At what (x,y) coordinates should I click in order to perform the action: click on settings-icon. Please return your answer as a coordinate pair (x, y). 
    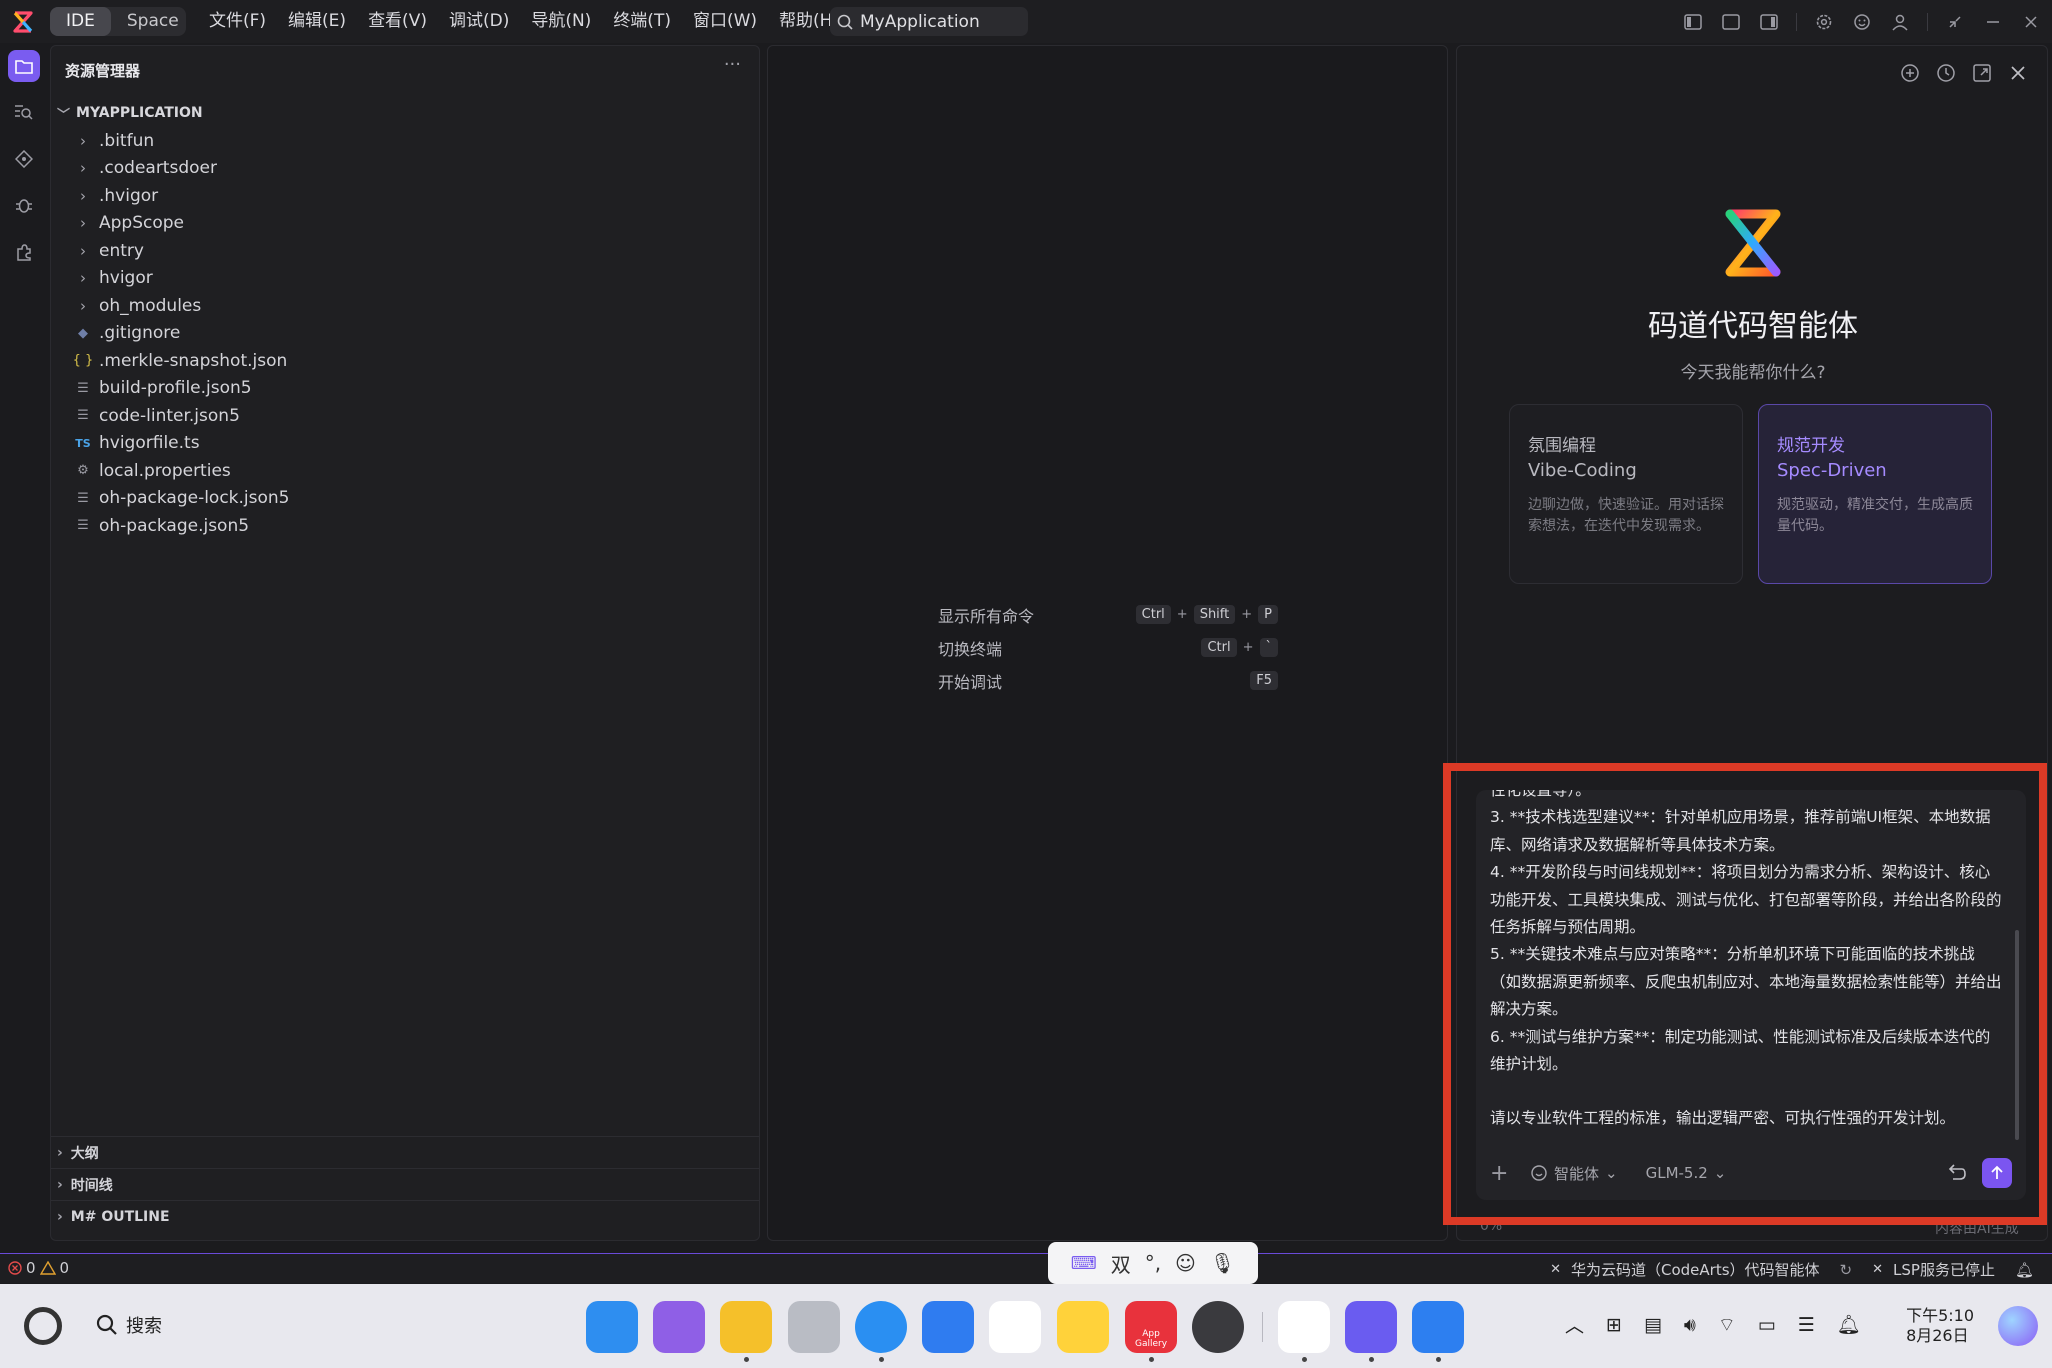
    Looking at the image, I should click on (1218, 1327).